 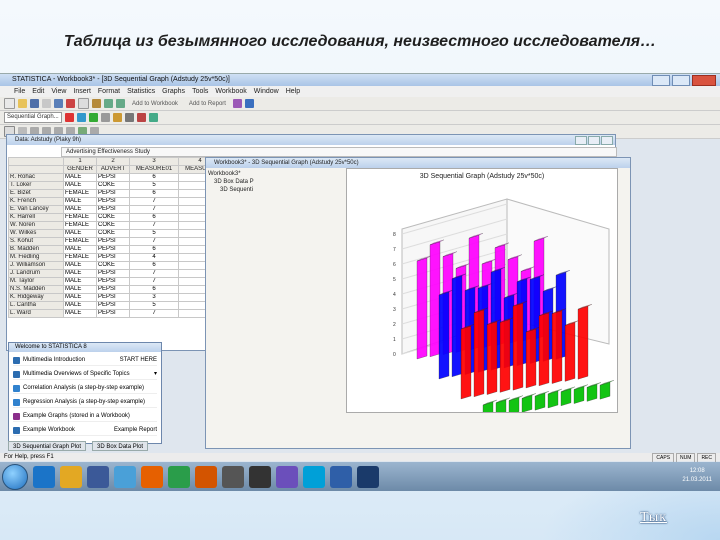 What do you see at coordinates (80, 169) in the screenshot?
I see `col-header: GENDER` at bounding box center [80, 169].